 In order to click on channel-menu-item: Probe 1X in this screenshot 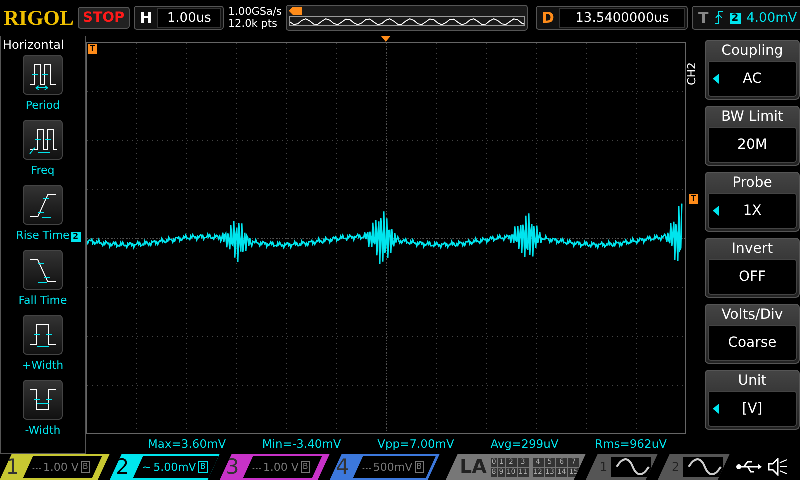, I will do `click(752, 202)`.